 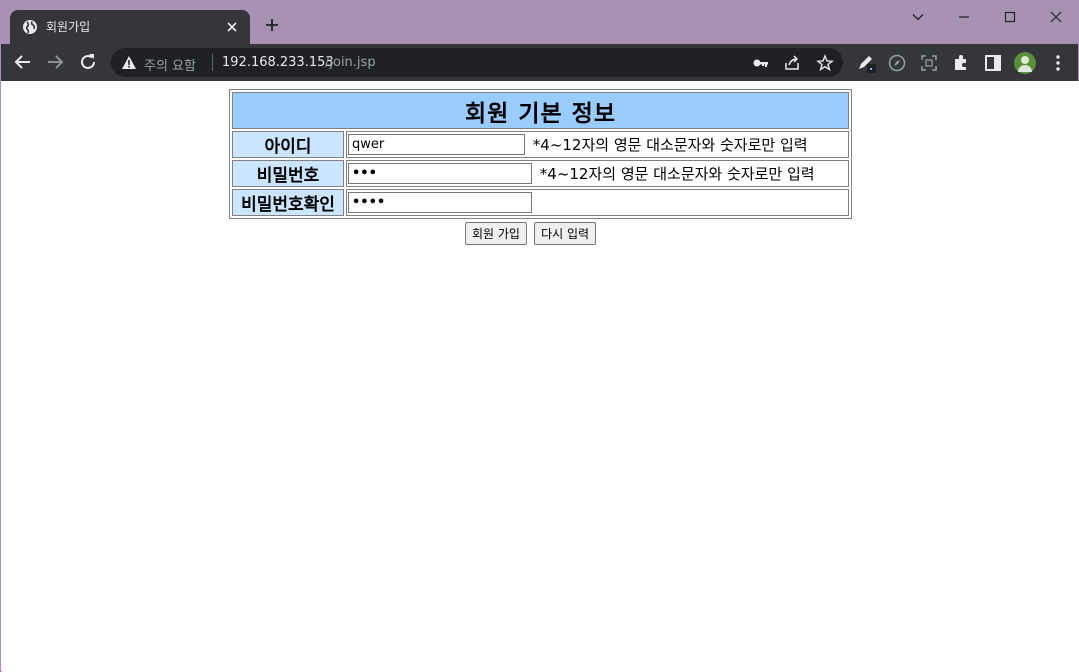 I want to click on url-path: /join.jsp, so click(x=350, y=62).